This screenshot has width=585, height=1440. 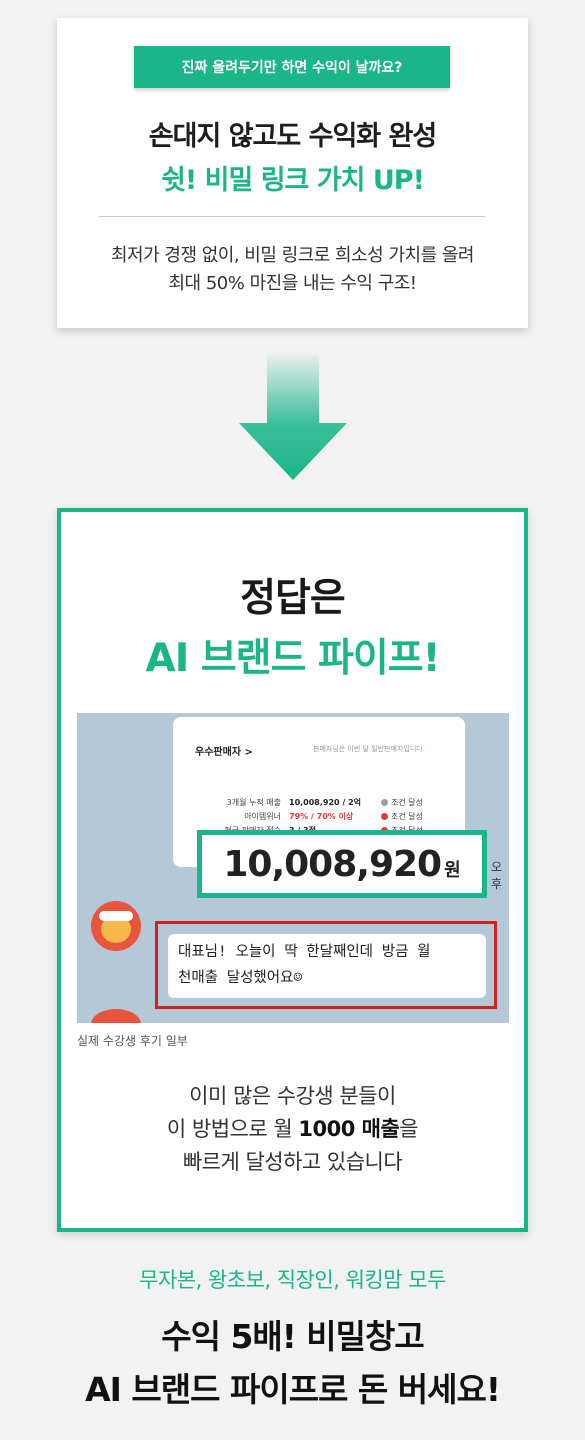 What do you see at coordinates (132, 1041) in the screenshot?
I see `screenshot-caption: 실제 수강생 후기 일부` at bounding box center [132, 1041].